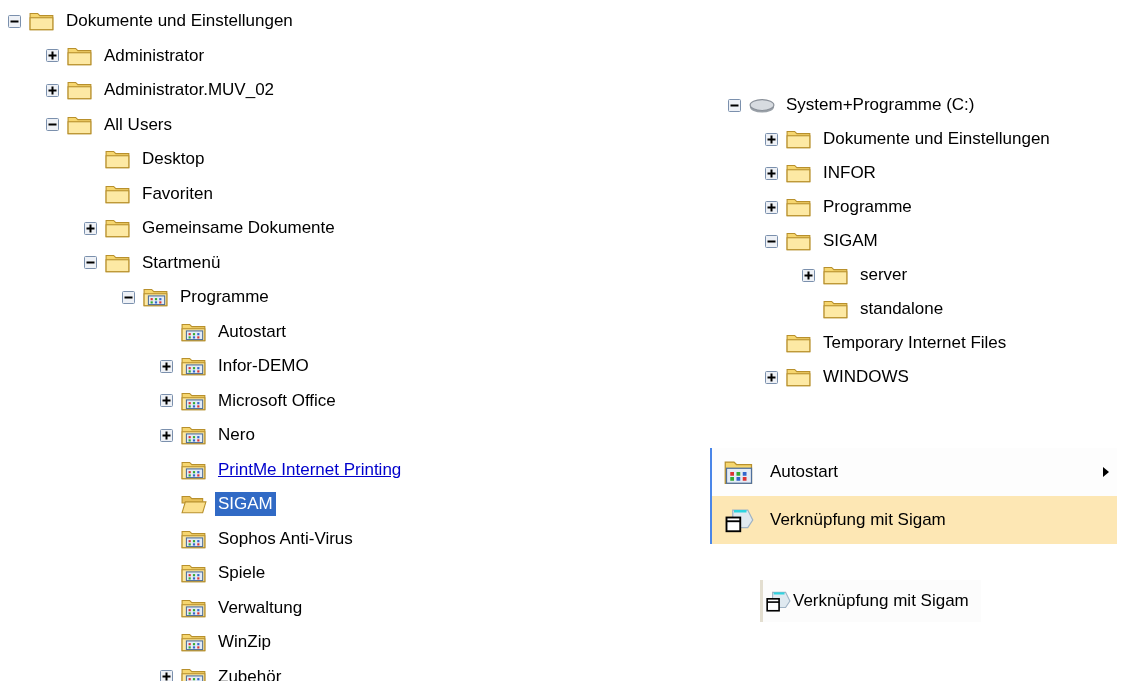 The image size is (1123, 681). Describe the element at coordinates (914, 520) in the screenshot. I see `menu-item: Verknüpfung mit Sigam` at that location.